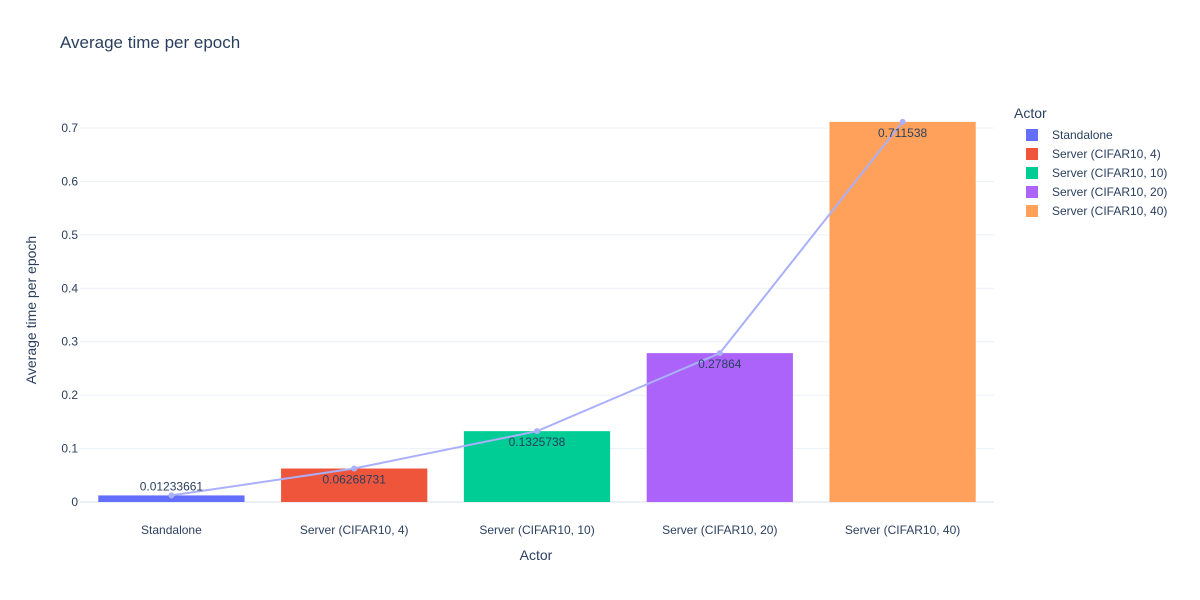 The image size is (1200, 600). Describe the element at coordinates (354, 530) in the screenshot. I see `x-tick-label: Server (CIFAR10, 4)` at that location.